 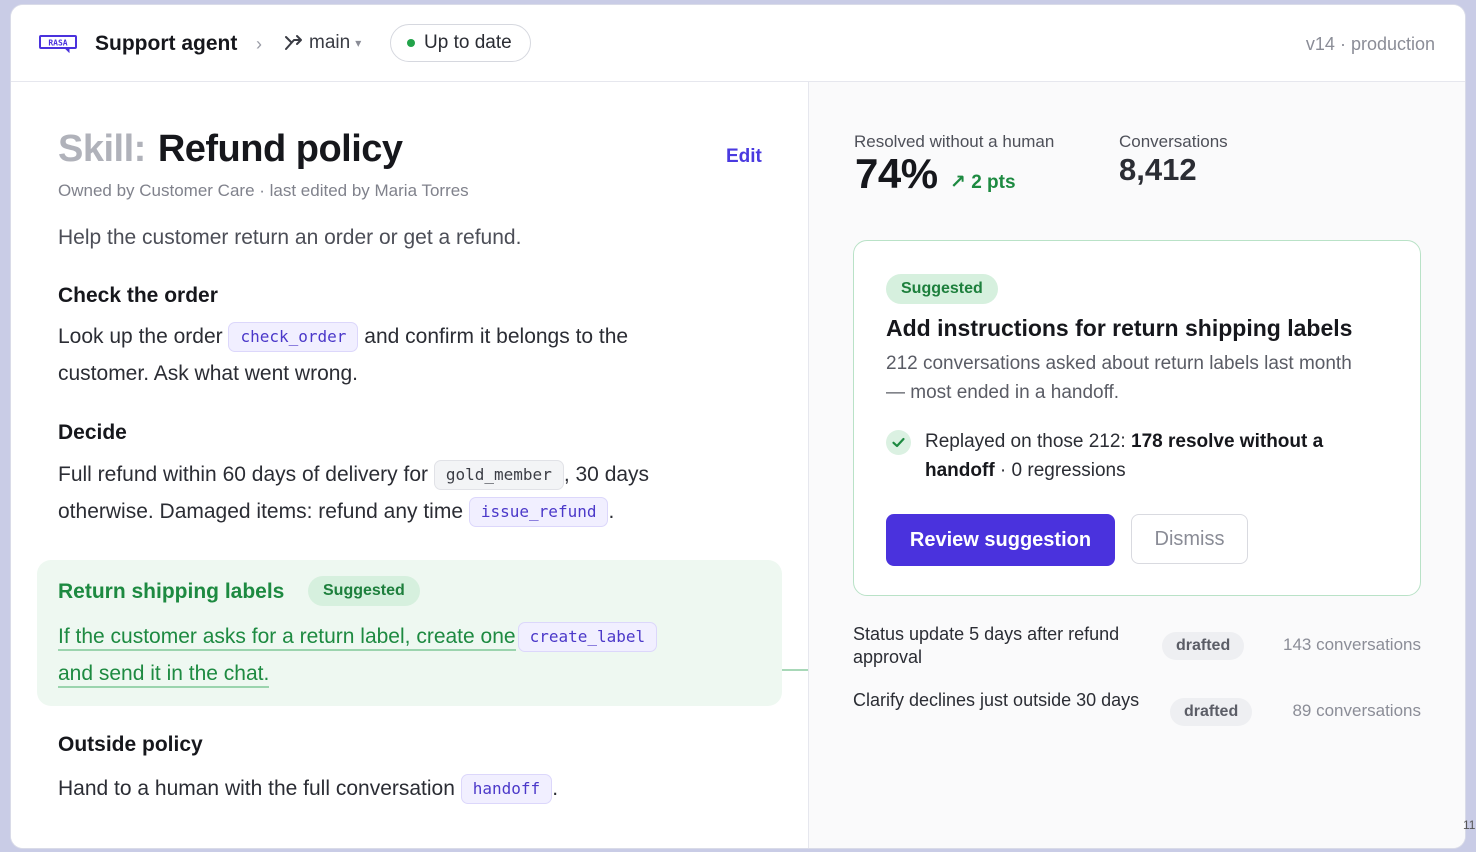 I want to click on rasa-logo: RASA, so click(x=58, y=44).